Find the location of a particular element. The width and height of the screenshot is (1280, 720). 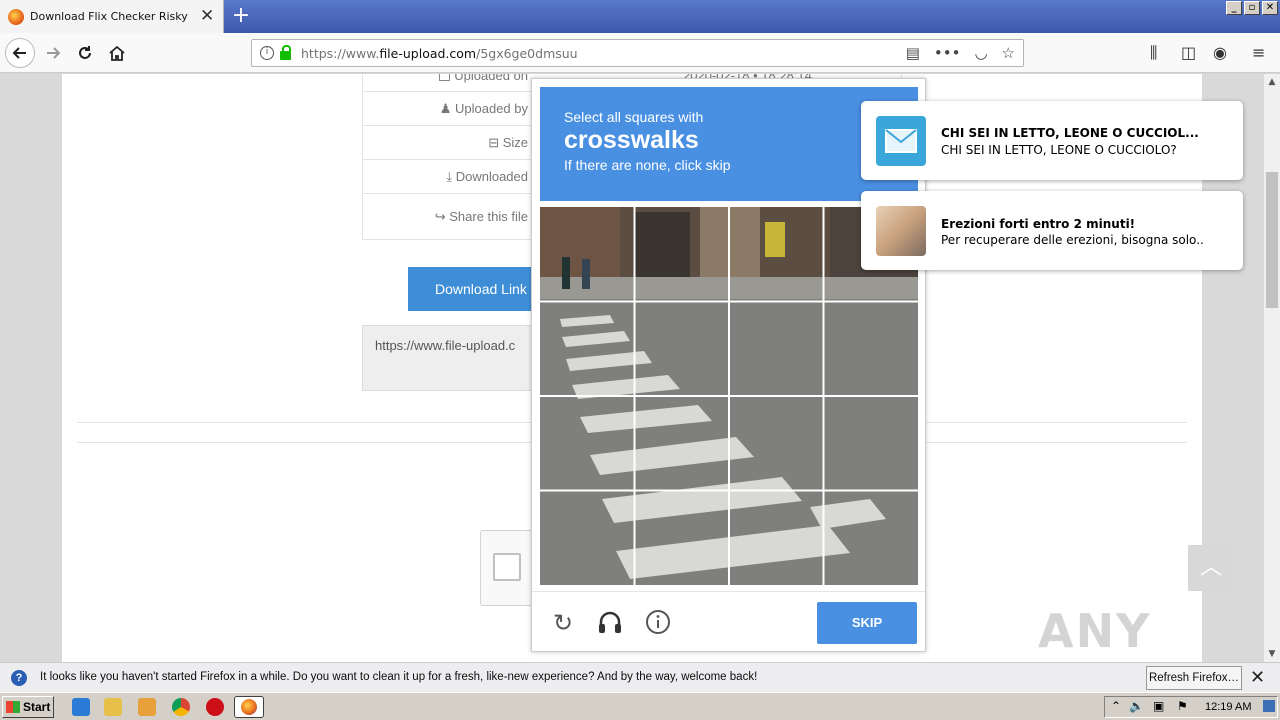

flag-icon: ⚑ is located at coordinates (1182, 706).